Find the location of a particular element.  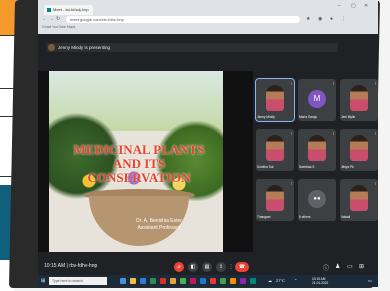

participant-tile: M ⁝ Maria Sarojs is located at coordinates (317, 100).